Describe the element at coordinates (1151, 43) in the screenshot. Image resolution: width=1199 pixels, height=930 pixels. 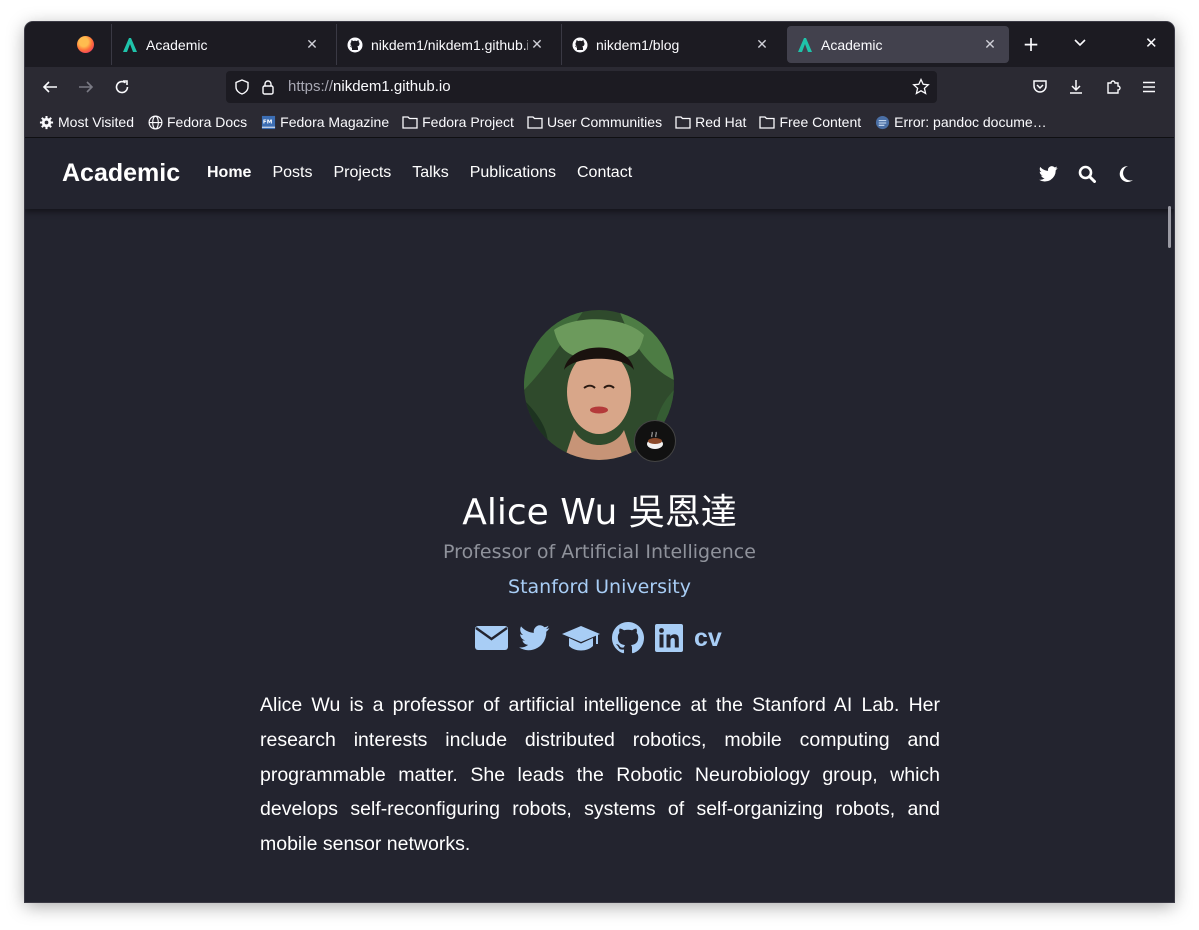
I see `window-close-button: ✕` at that location.